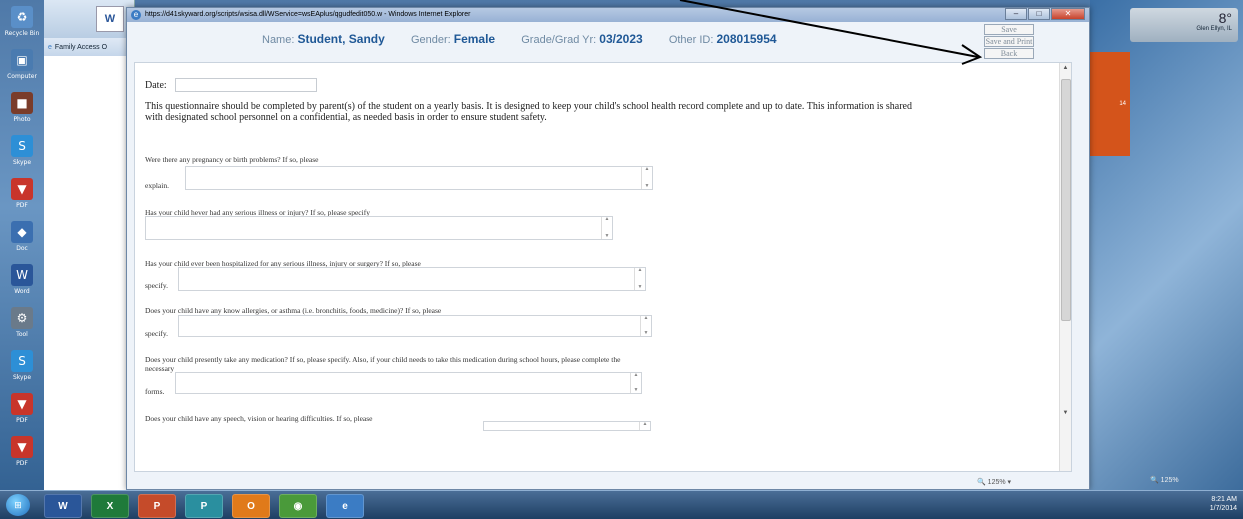 The image size is (1243, 519). Describe the element at coordinates (136, 15) in the screenshot. I see `ie-icon: e` at that location.